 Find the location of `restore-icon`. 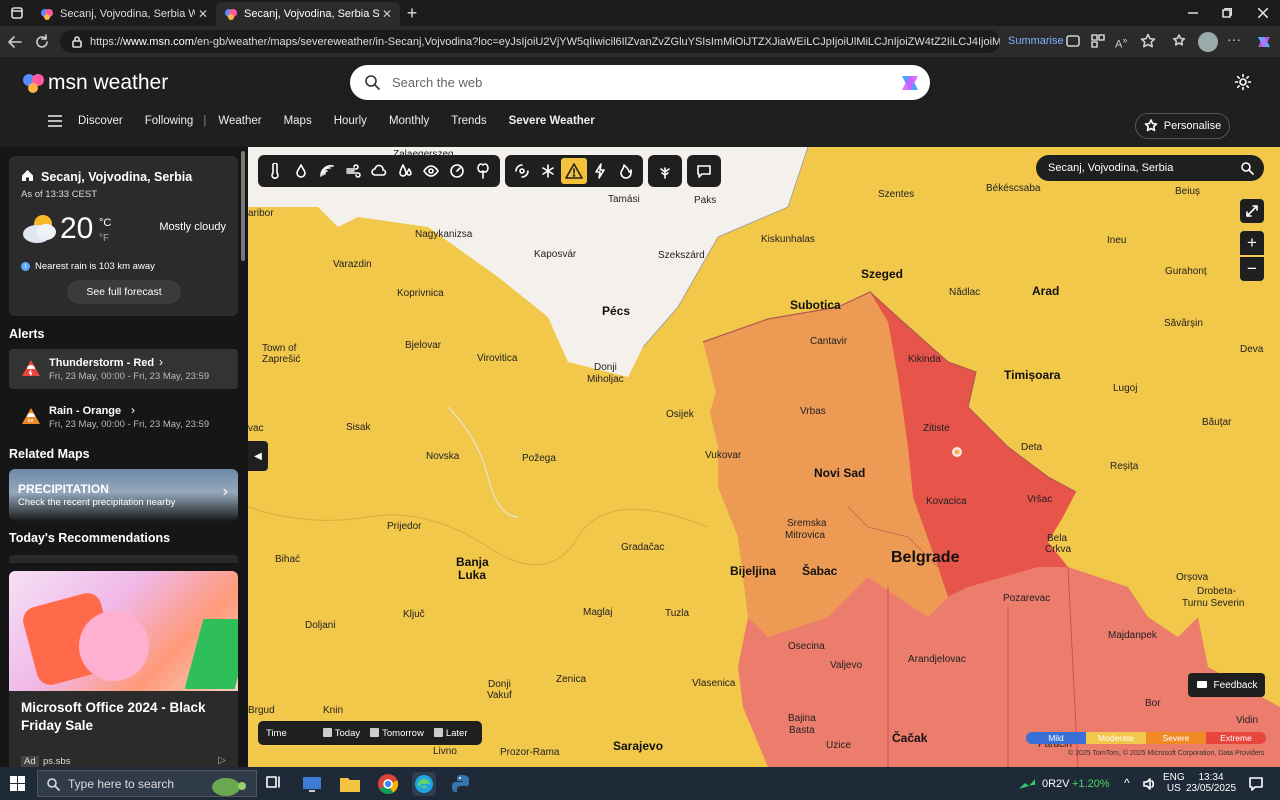

restore-icon is located at coordinates (1227, 13).